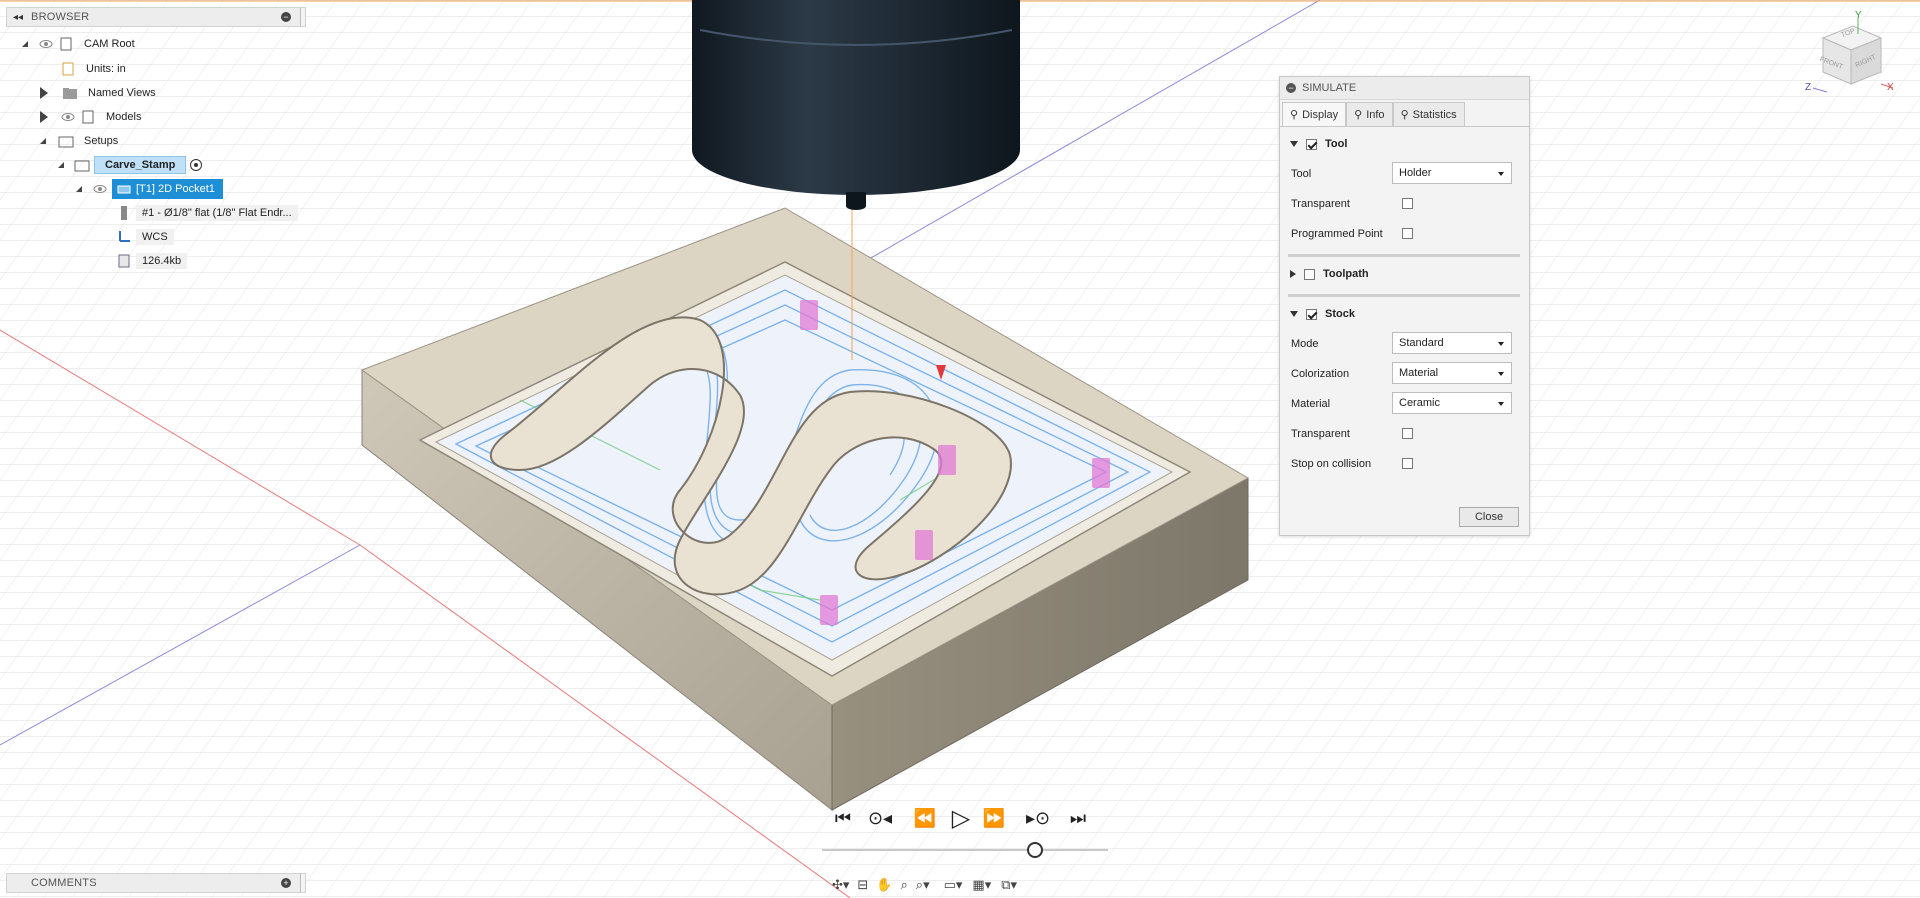 The width and height of the screenshot is (1920, 898). I want to click on transparent-checkbox, so click(1407, 203).